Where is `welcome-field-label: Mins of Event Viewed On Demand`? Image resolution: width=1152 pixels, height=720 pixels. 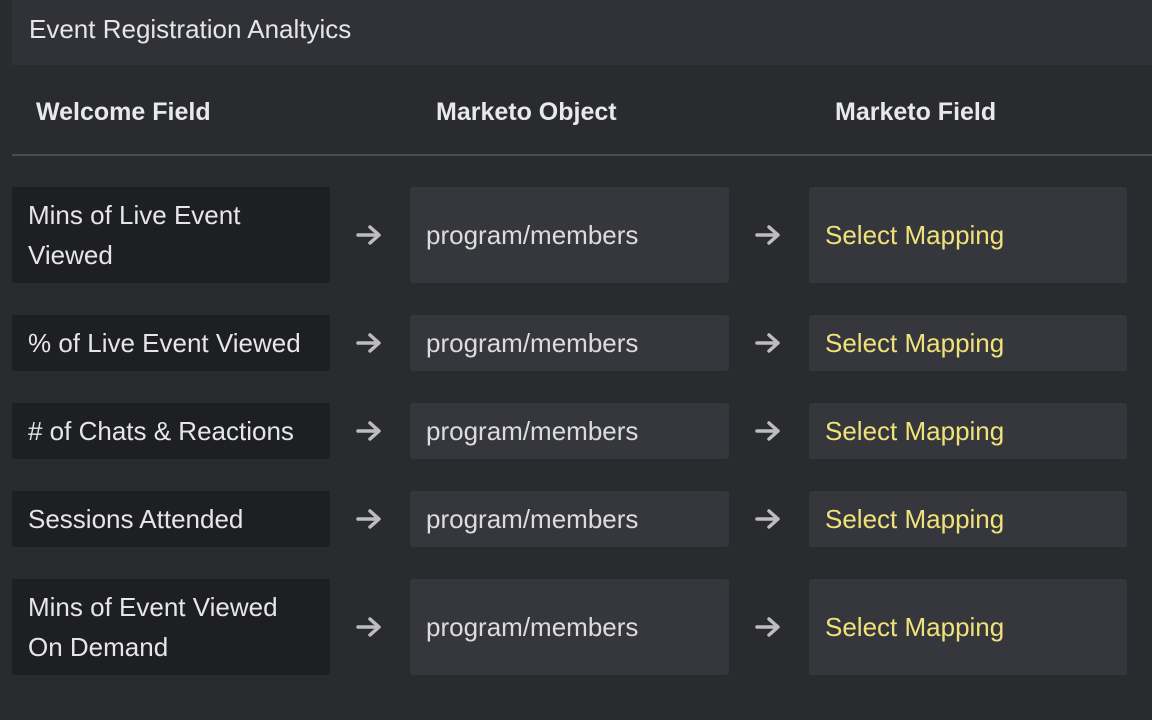 welcome-field-label: Mins of Event Viewed On Demand is located at coordinates (171, 627).